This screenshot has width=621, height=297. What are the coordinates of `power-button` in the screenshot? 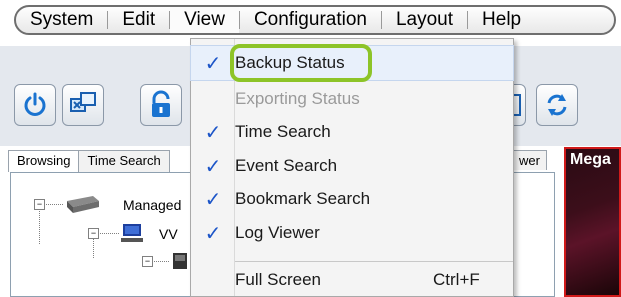 It's located at (35, 105).